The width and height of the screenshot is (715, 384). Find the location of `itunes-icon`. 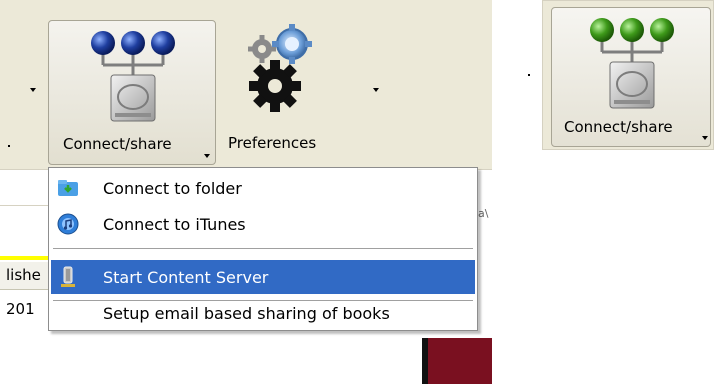

itunes-icon is located at coordinates (68, 224).